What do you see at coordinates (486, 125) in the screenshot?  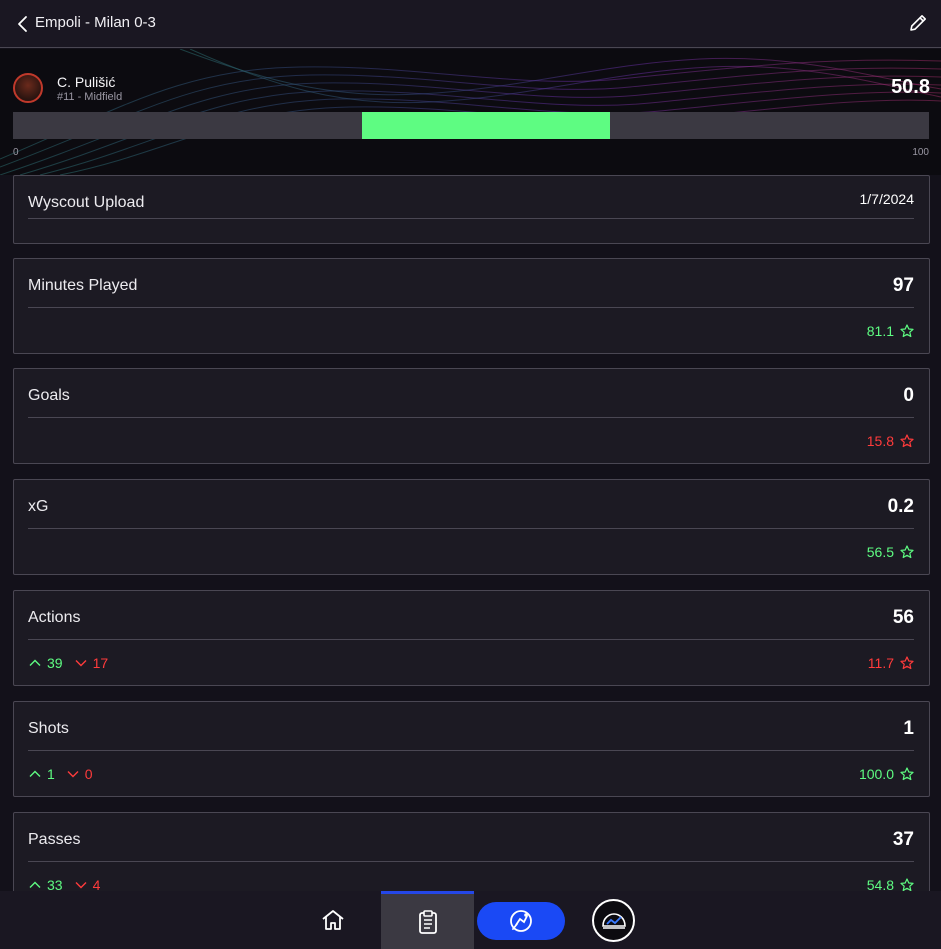 I see `rating-bar-fill` at bounding box center [486, 125].